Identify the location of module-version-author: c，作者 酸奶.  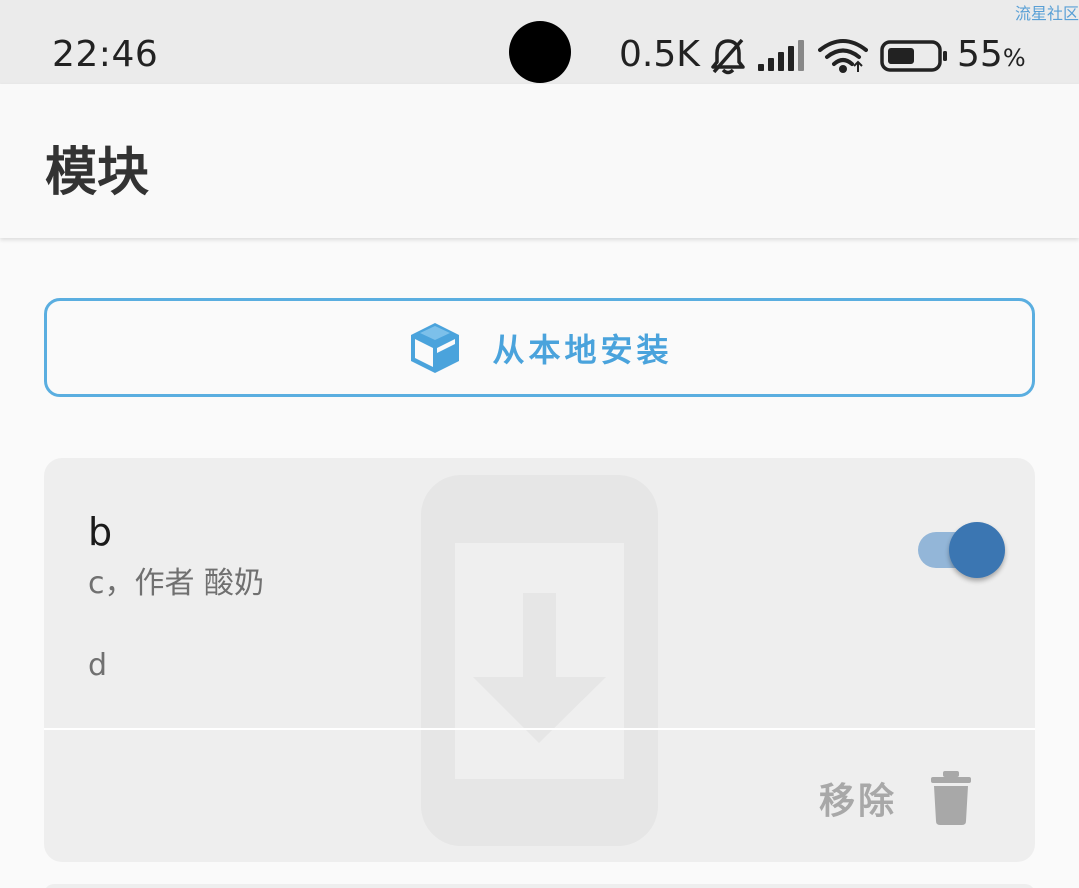
(176, 583).